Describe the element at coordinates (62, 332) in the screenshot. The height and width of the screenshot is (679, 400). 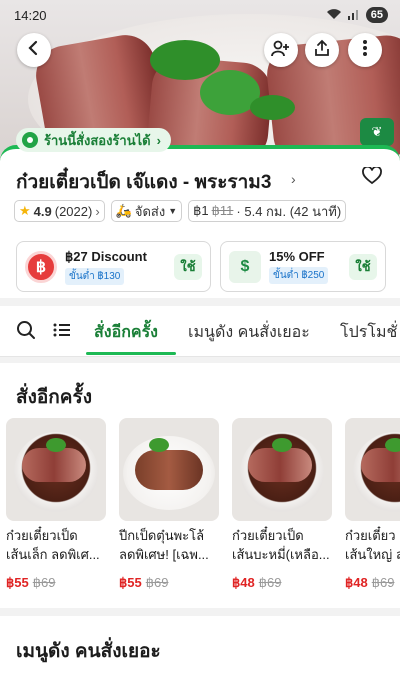
I see `menu-list-icon` at that location.